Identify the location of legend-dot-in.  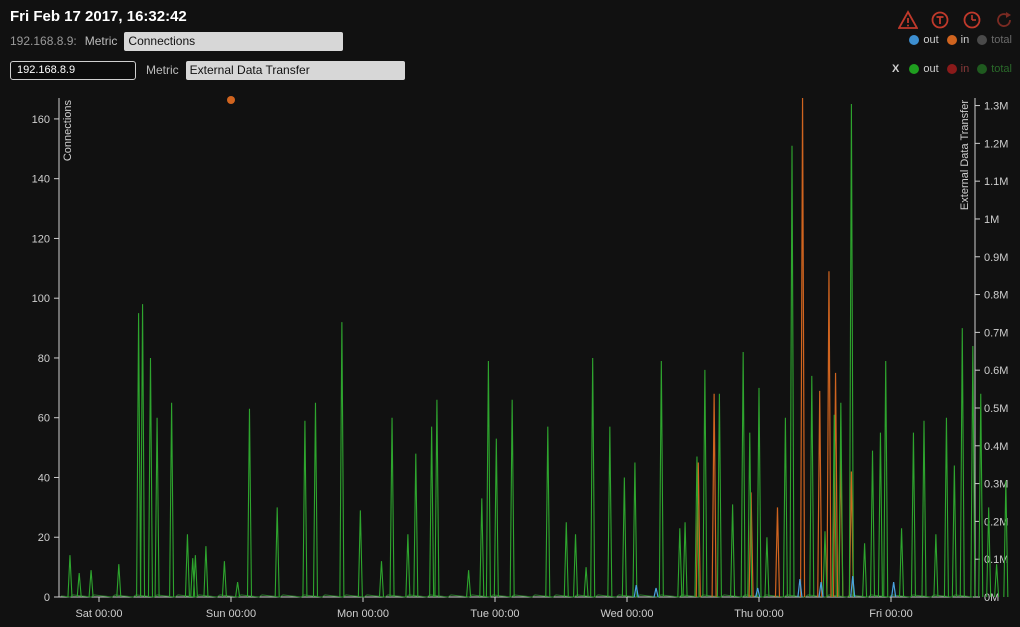
(951, 40).